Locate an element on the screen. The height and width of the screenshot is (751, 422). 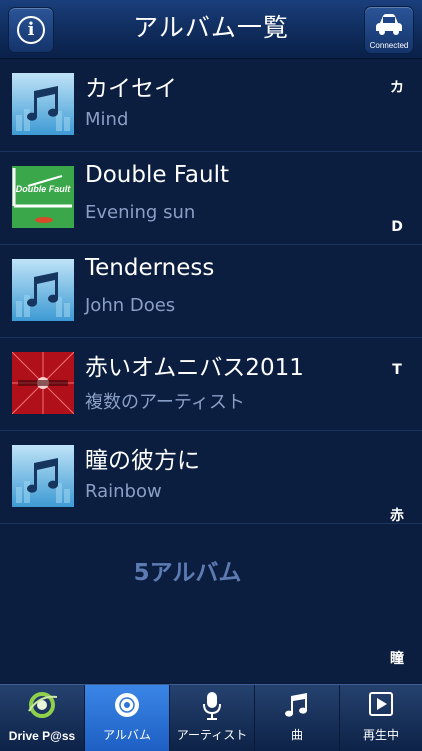
microphone-icon is located at coordinates (212, 706).